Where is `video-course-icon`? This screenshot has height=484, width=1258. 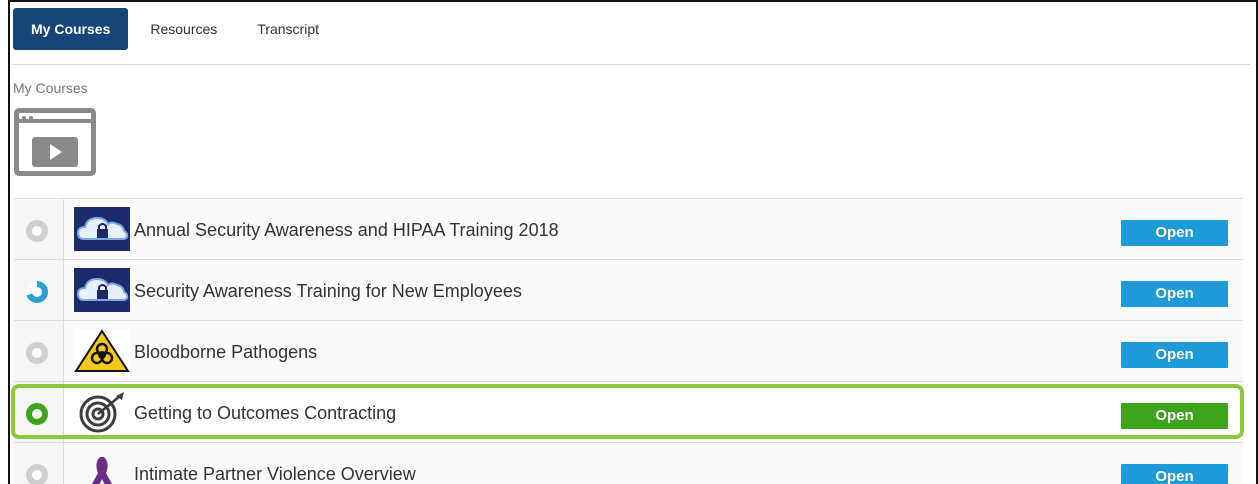 video-course-icon is located at coordinates (55, 142).